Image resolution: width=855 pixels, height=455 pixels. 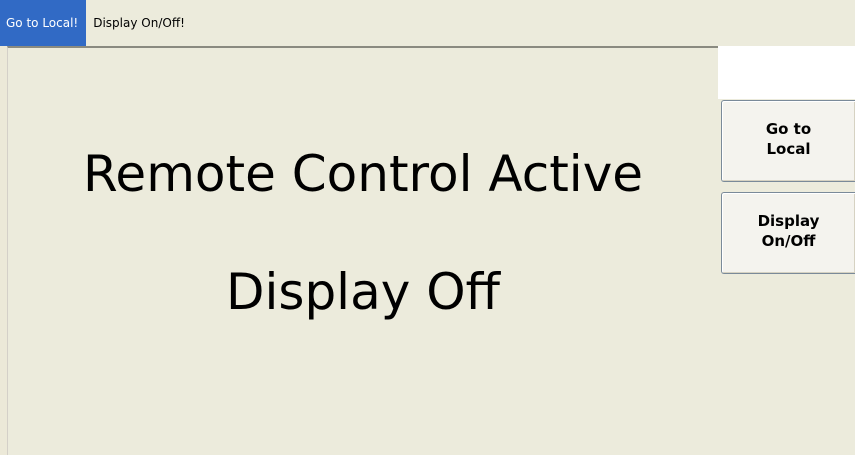 I want to click on softkey-panel: Go to Local Display On/Off, so click(x=786, y=250).